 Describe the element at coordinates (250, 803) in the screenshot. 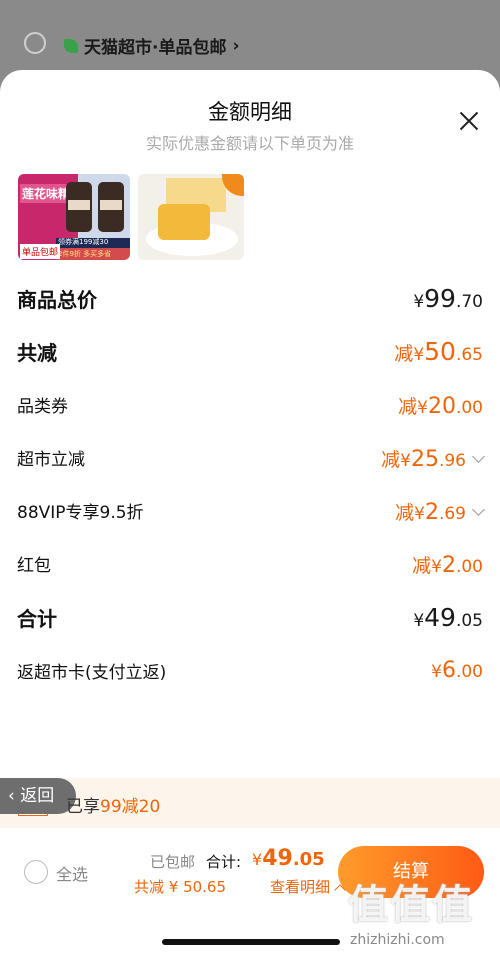

I see `promo-bar: 优惠 ‹ 返回 已享99减20` at that location.